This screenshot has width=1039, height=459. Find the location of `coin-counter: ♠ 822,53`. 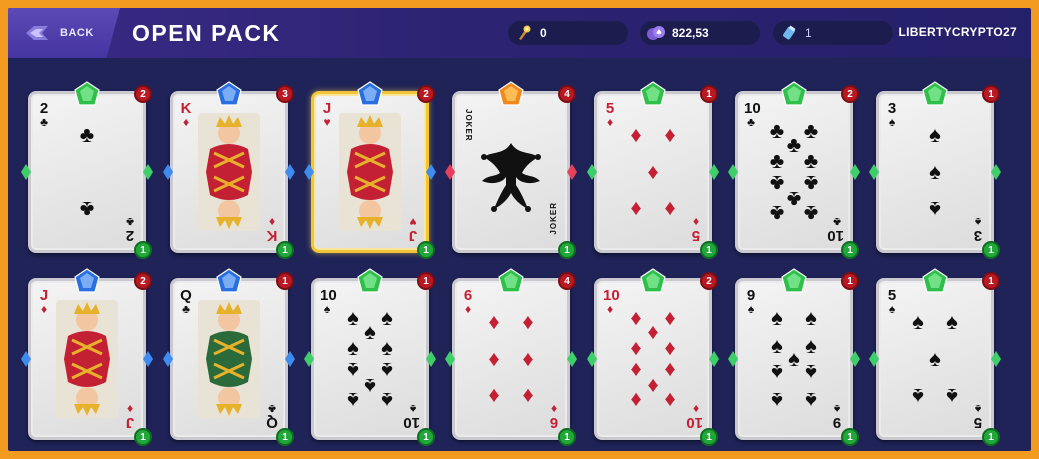

coin-counter: ♠ 822,53 is located at coordinates (700, 33).